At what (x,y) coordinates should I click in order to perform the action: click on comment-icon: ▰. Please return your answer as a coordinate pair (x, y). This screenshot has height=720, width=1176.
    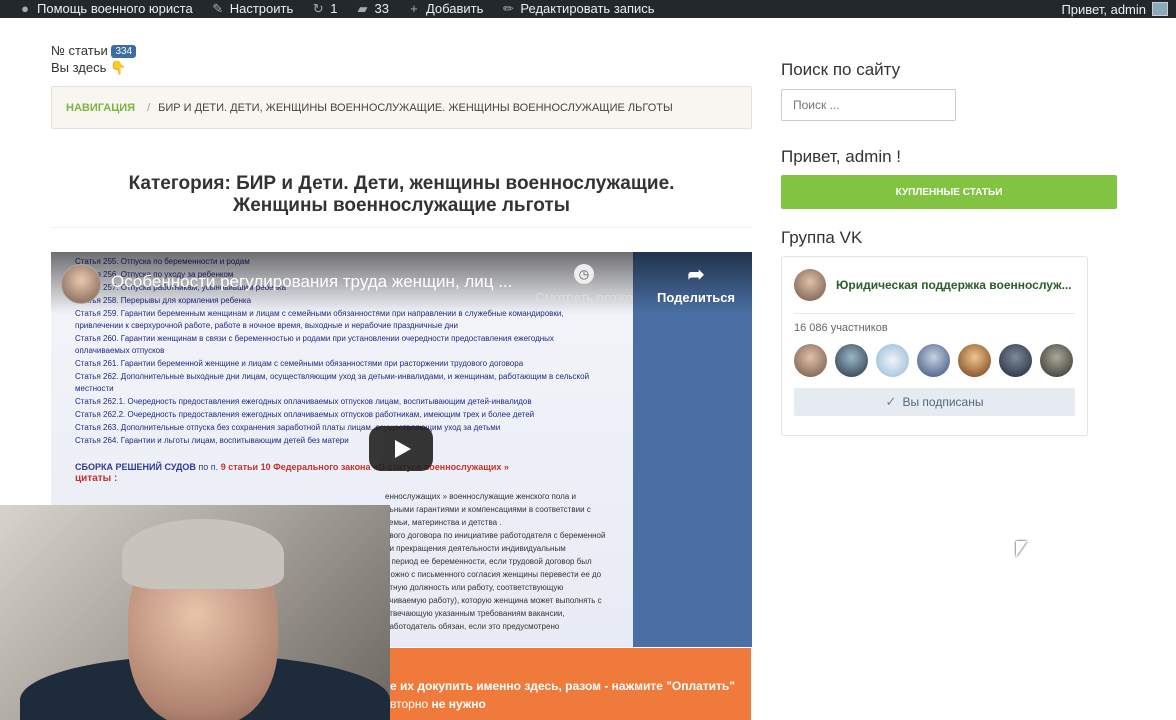
    Looking at the image, I should click on (362, 8).